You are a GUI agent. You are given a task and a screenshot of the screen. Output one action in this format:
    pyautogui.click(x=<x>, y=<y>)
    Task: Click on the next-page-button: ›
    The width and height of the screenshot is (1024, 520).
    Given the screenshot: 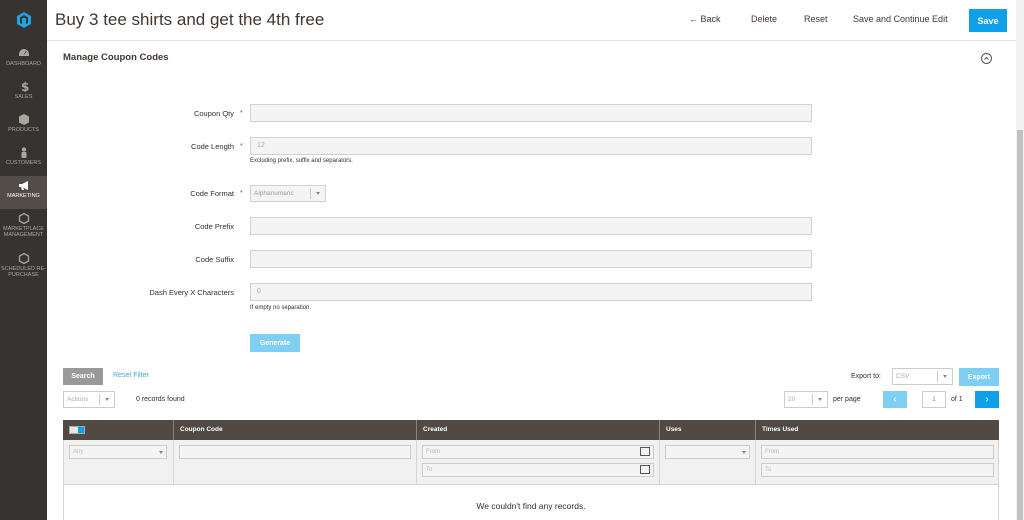 What is the action you would take?
    pyautogui.click(x=987, y=399)
    